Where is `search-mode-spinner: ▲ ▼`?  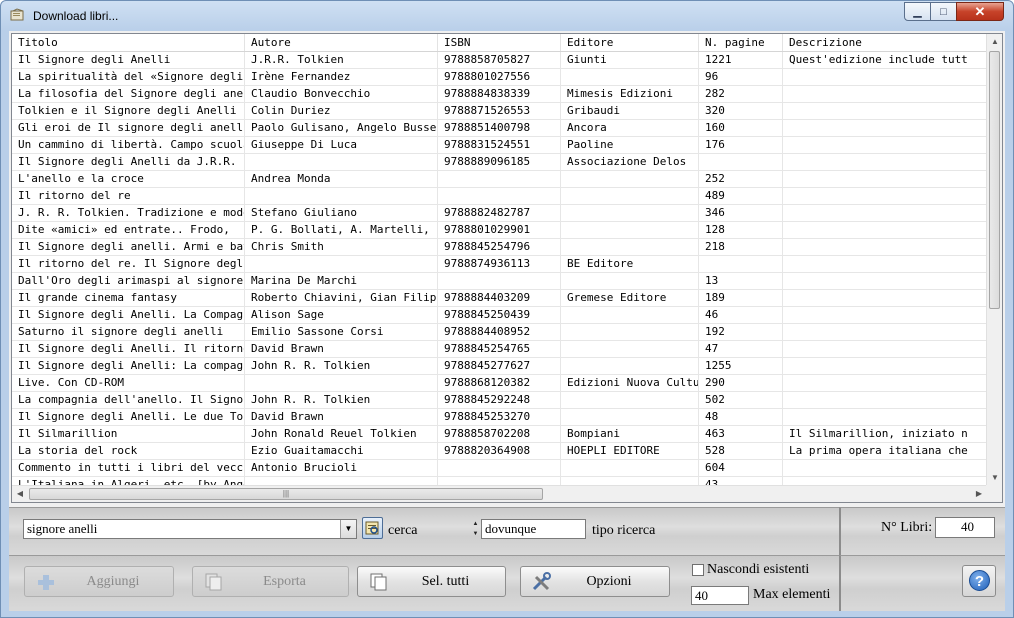 search-mode-spinner: ▲ ▼ is located at coordinates (475, 529).